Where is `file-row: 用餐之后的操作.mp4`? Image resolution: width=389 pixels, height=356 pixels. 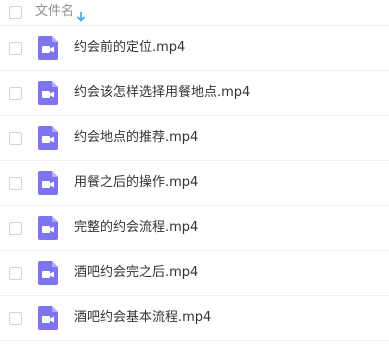
file-row: 用餐之后的操作.mp4 is located at coordinates (194, 183).